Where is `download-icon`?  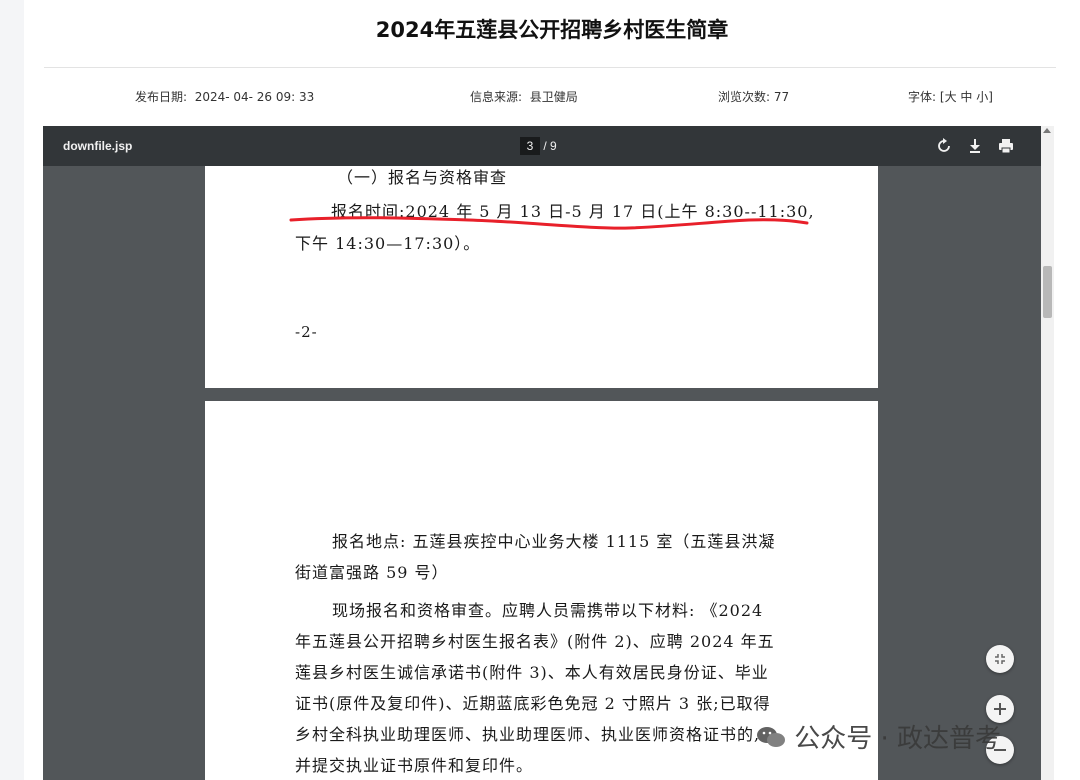 download-icon is located at coordinates (975, 146).